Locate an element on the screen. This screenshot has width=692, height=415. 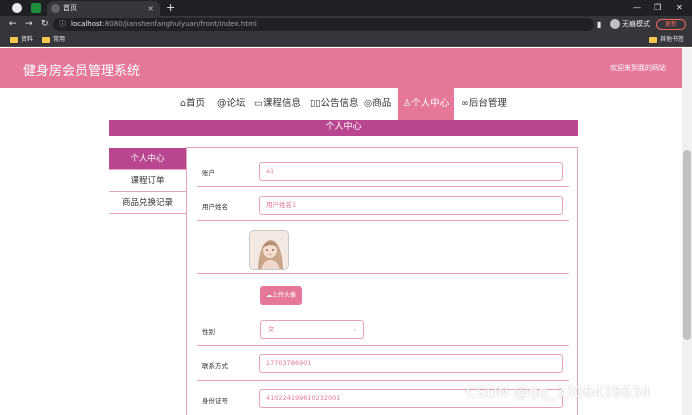
site-title: 健身房会员管理系统 is located at coordinates (82, 71).